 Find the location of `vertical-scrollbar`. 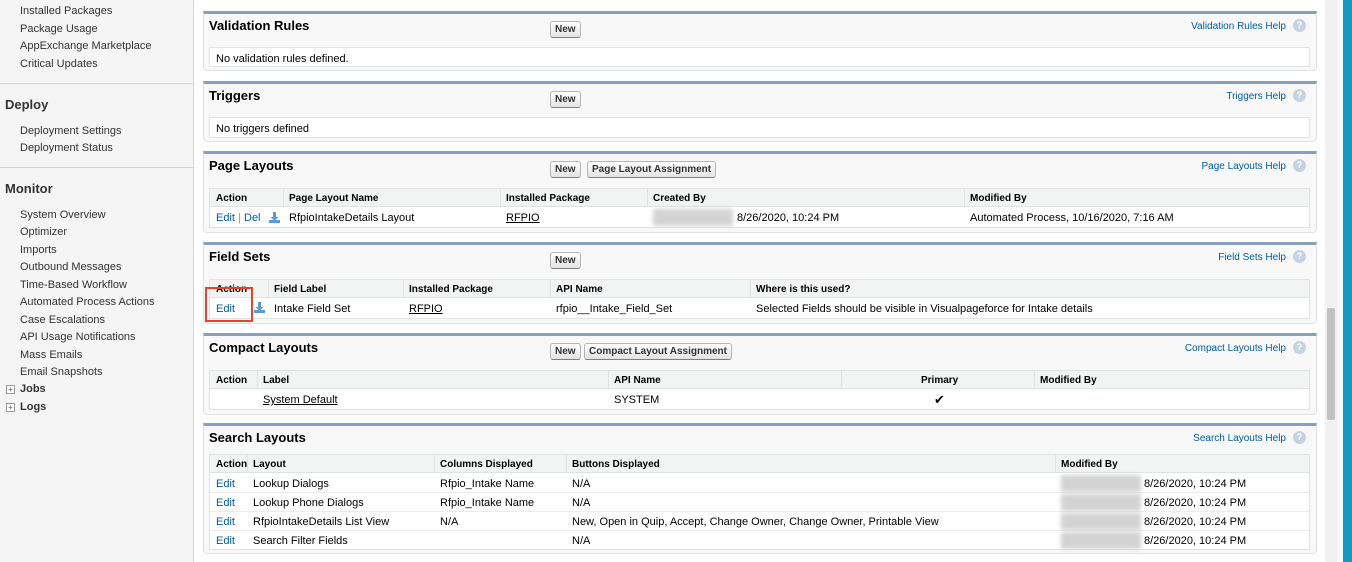

vertical-scrollbar is located at coordinates (1331, 281).